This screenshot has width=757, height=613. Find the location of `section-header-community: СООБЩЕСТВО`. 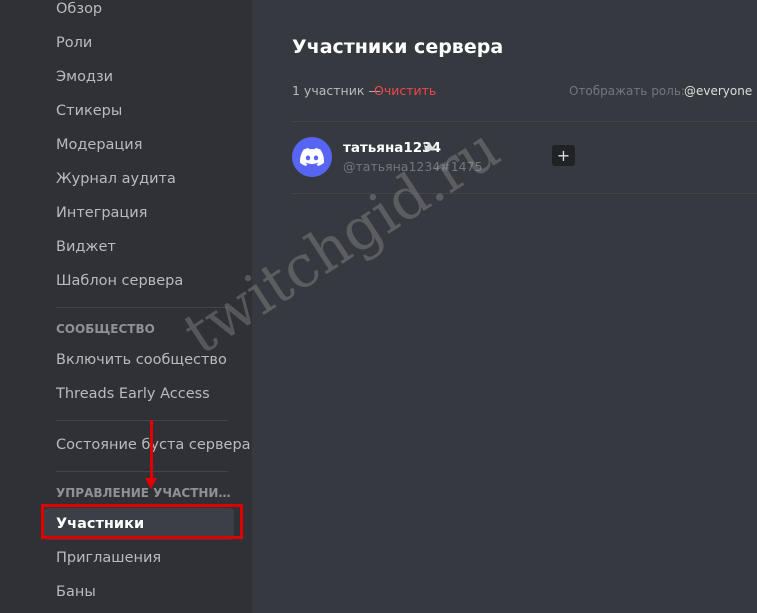

section-header-community: СООБЩЕСТВО is located at coordinates (105, 329).